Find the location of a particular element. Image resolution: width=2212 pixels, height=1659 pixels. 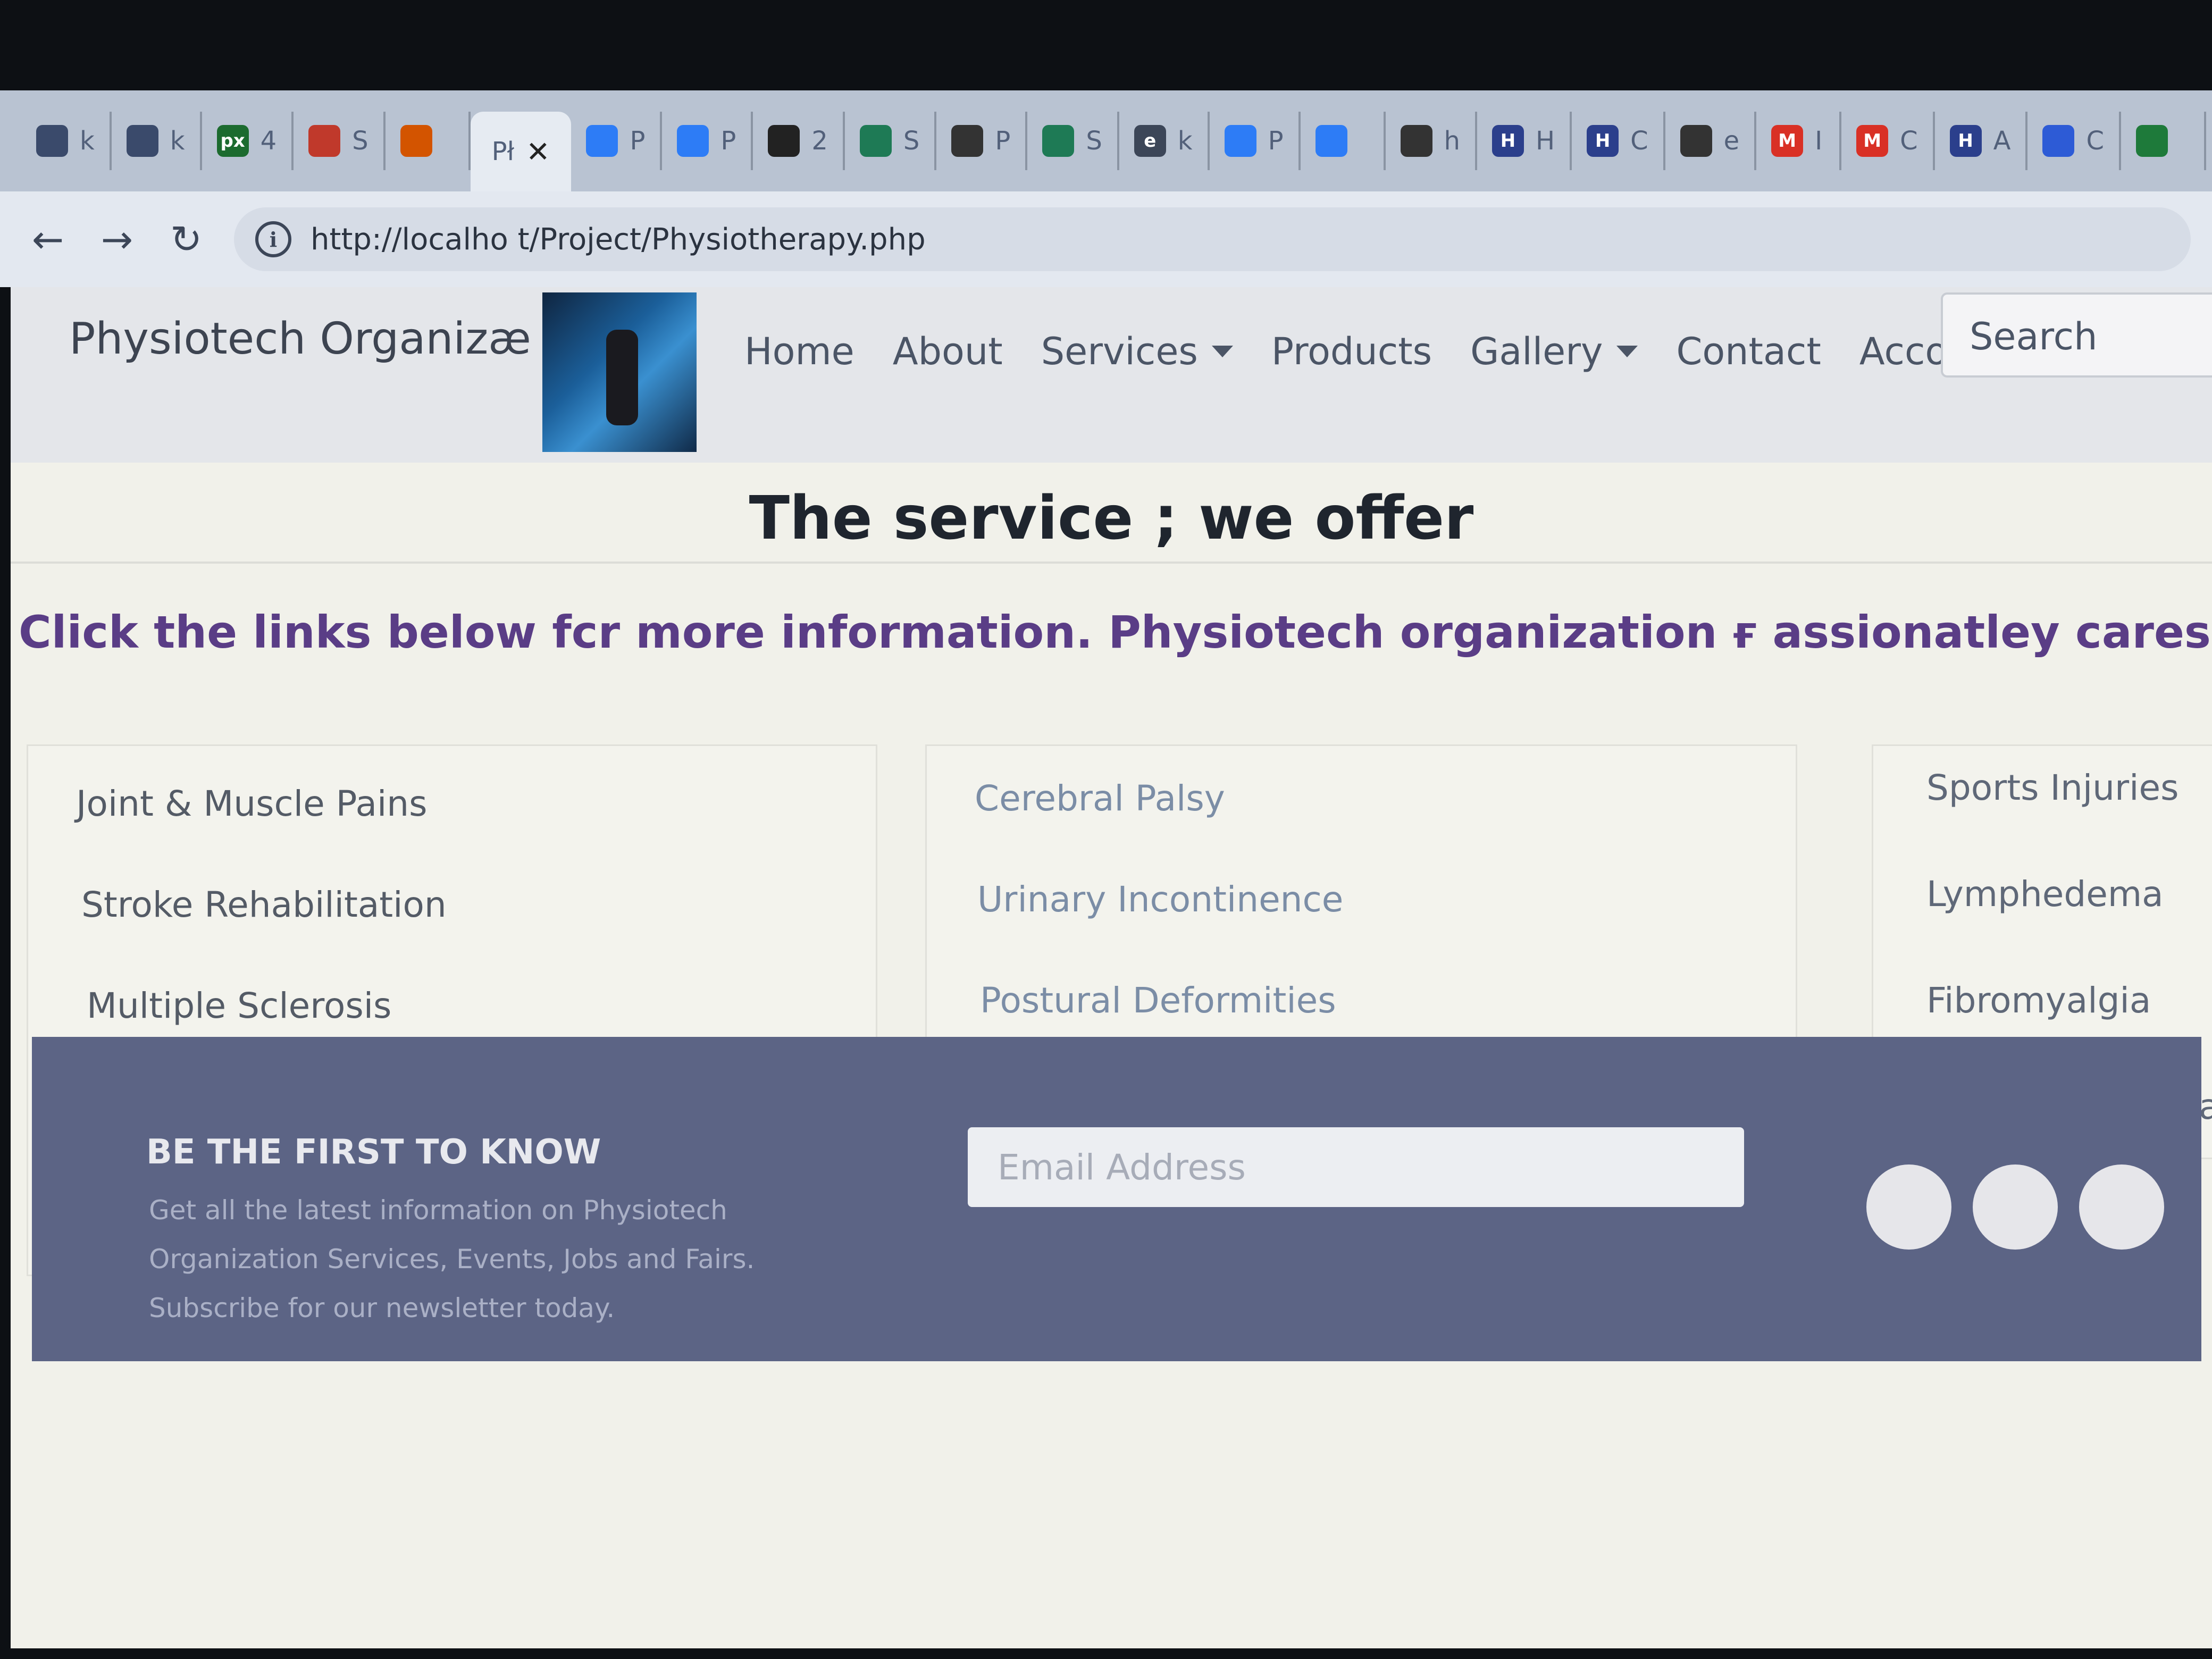

flame-icon is located at coordinates (416, 141).